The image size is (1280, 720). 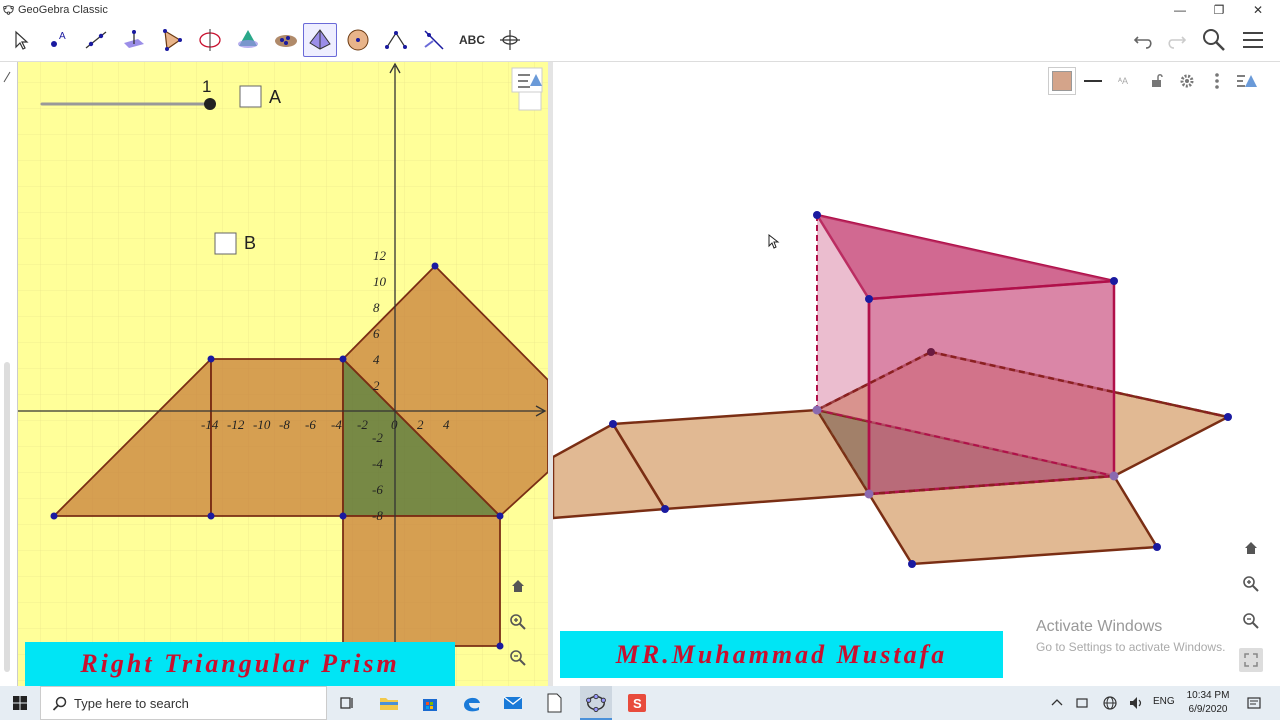 I want to click on plane-tool-button, so click(x=286, y=40).